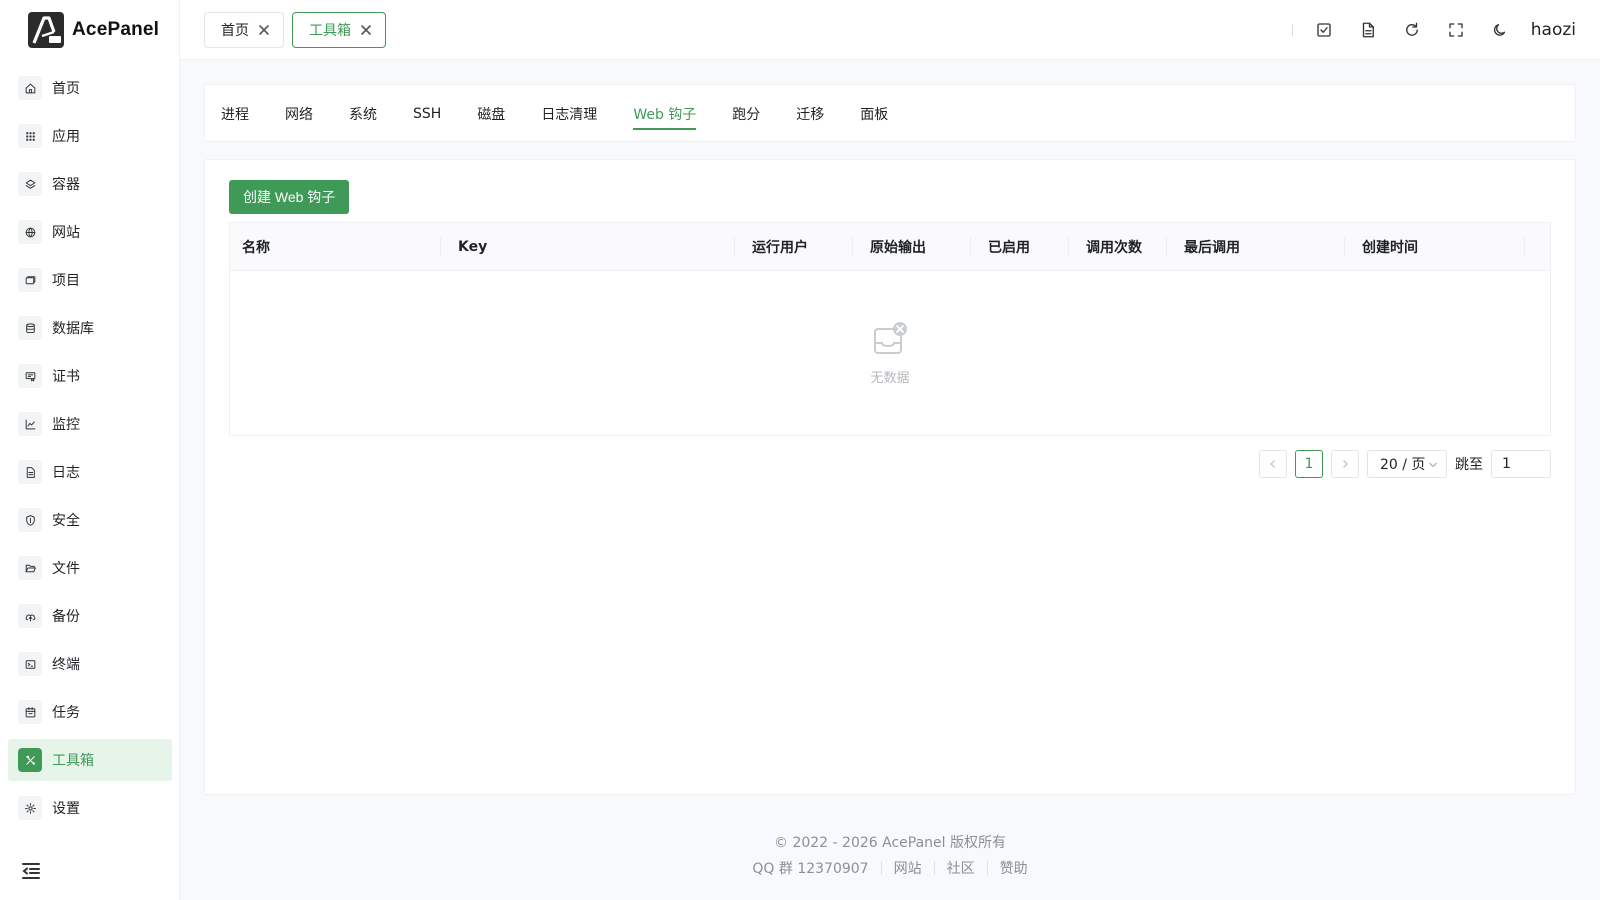 The image size is (1600, 900). Describe the element at coordinates (874, 114) in the screenshot. I see `subtab-panel: 面板` at that location.